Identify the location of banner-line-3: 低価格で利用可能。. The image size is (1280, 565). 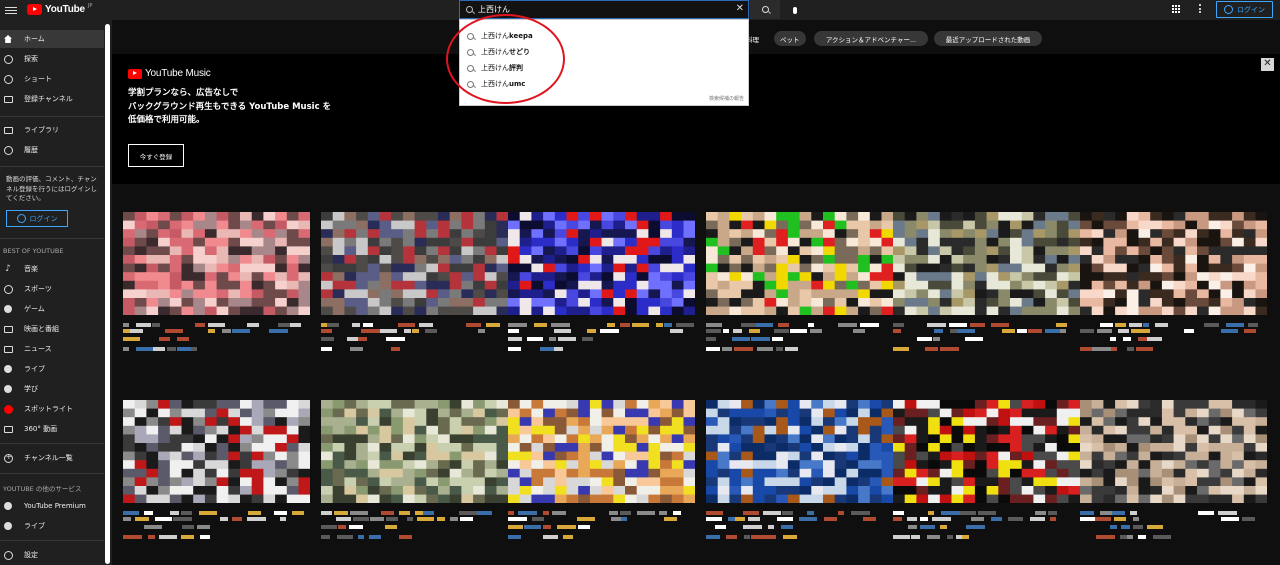
(166, 120).